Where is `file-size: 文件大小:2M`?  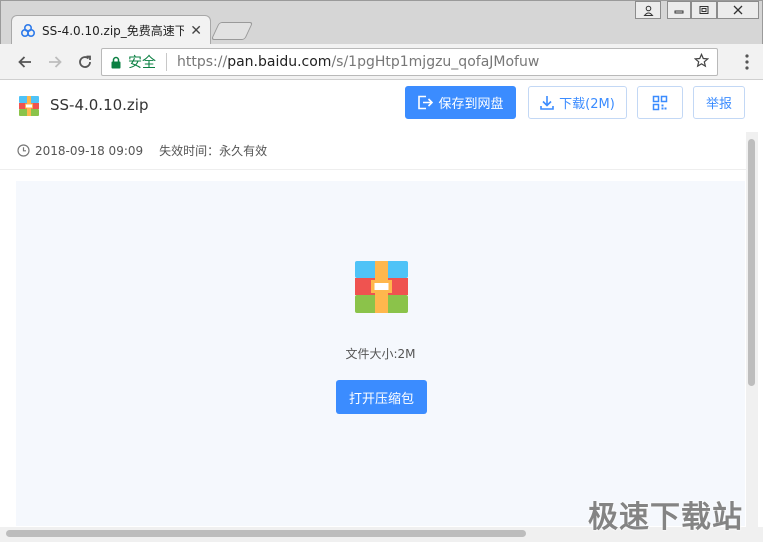 file-size: 文件大小:2M is located at coordinates (380, 354).